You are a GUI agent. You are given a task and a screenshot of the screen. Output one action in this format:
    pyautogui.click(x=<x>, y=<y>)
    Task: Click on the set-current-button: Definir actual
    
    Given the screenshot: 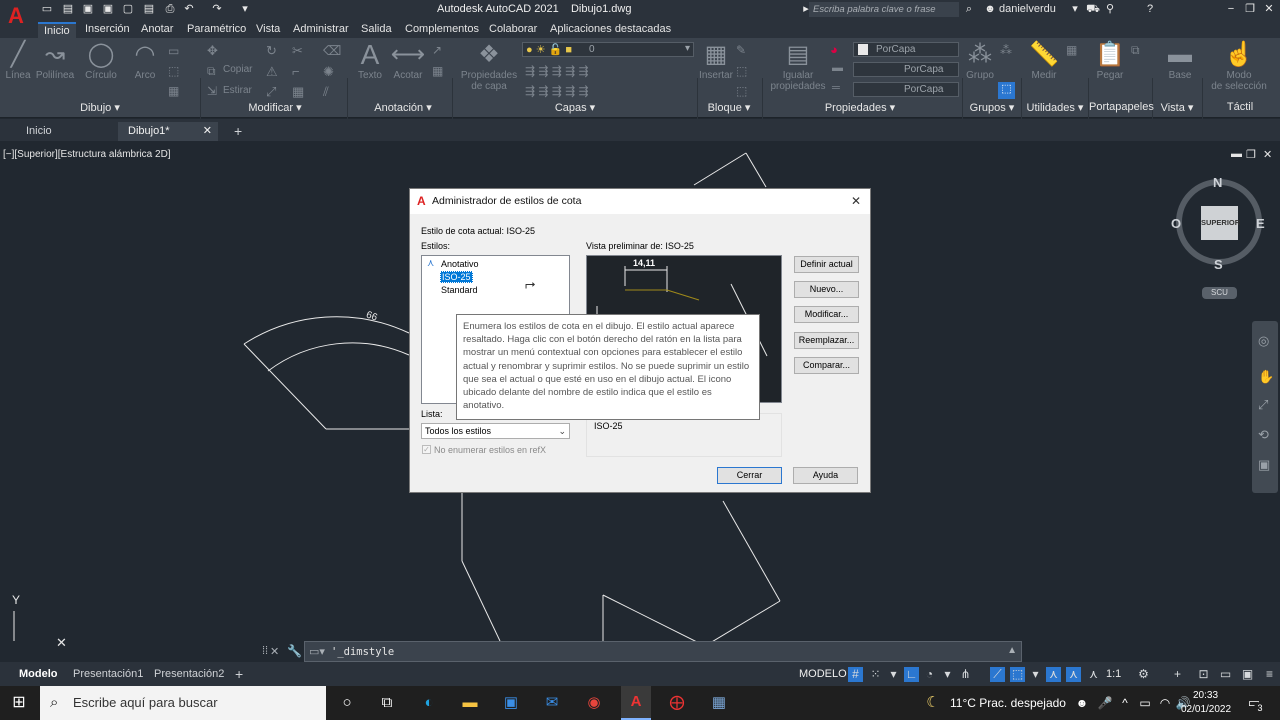 What is the action you would take?
    pyautogui.click(x=826, y=264)
    